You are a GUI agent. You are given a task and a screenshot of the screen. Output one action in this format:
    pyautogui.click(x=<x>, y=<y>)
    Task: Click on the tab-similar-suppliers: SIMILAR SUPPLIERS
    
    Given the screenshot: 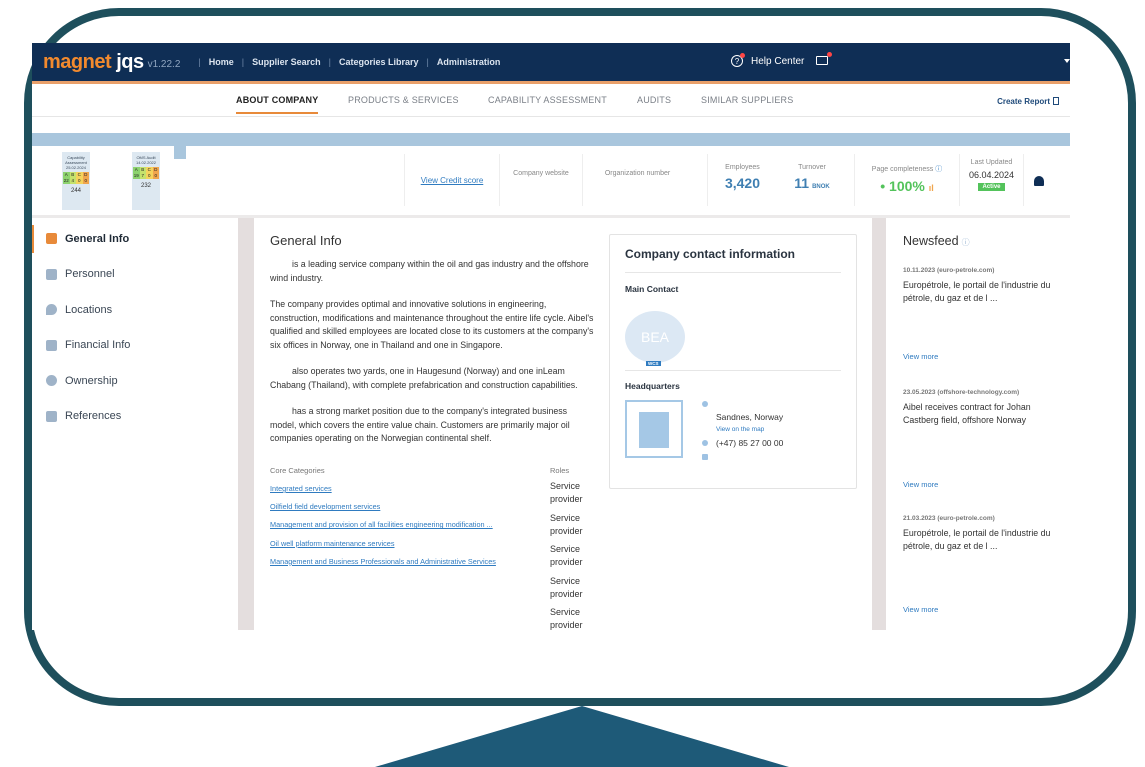 What is the action you would take?
    pyautogui.click(x=747, y=100)
    